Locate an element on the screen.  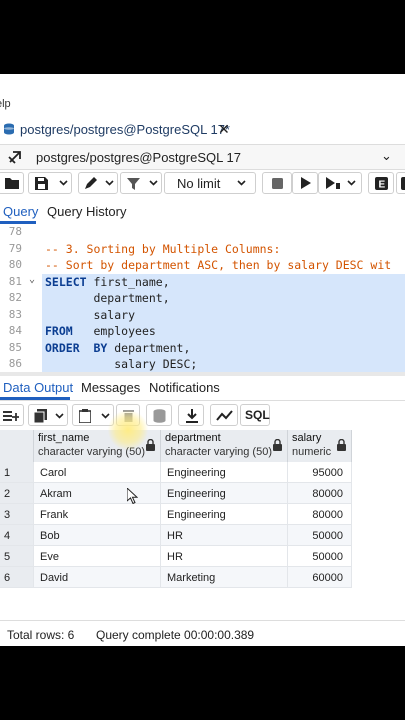
limit-select: No limit is located at coordinates (210, 183).